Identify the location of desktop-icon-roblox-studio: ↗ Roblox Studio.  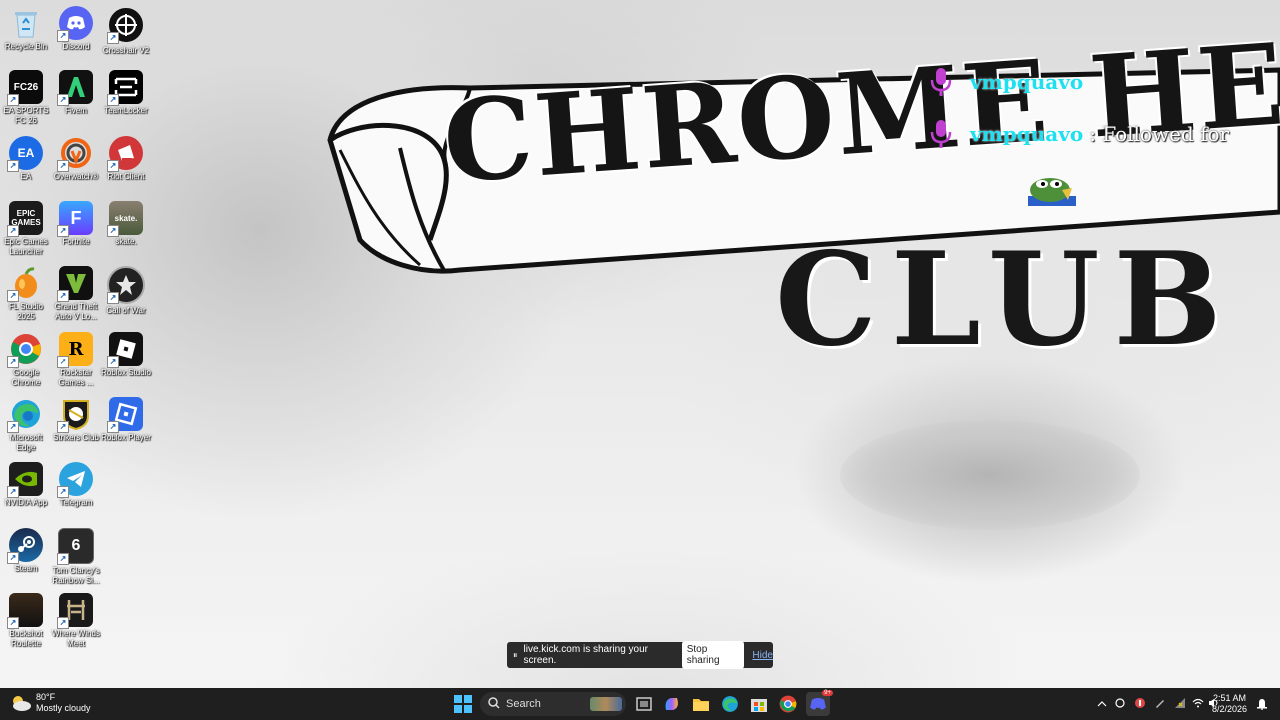
(126, 355).